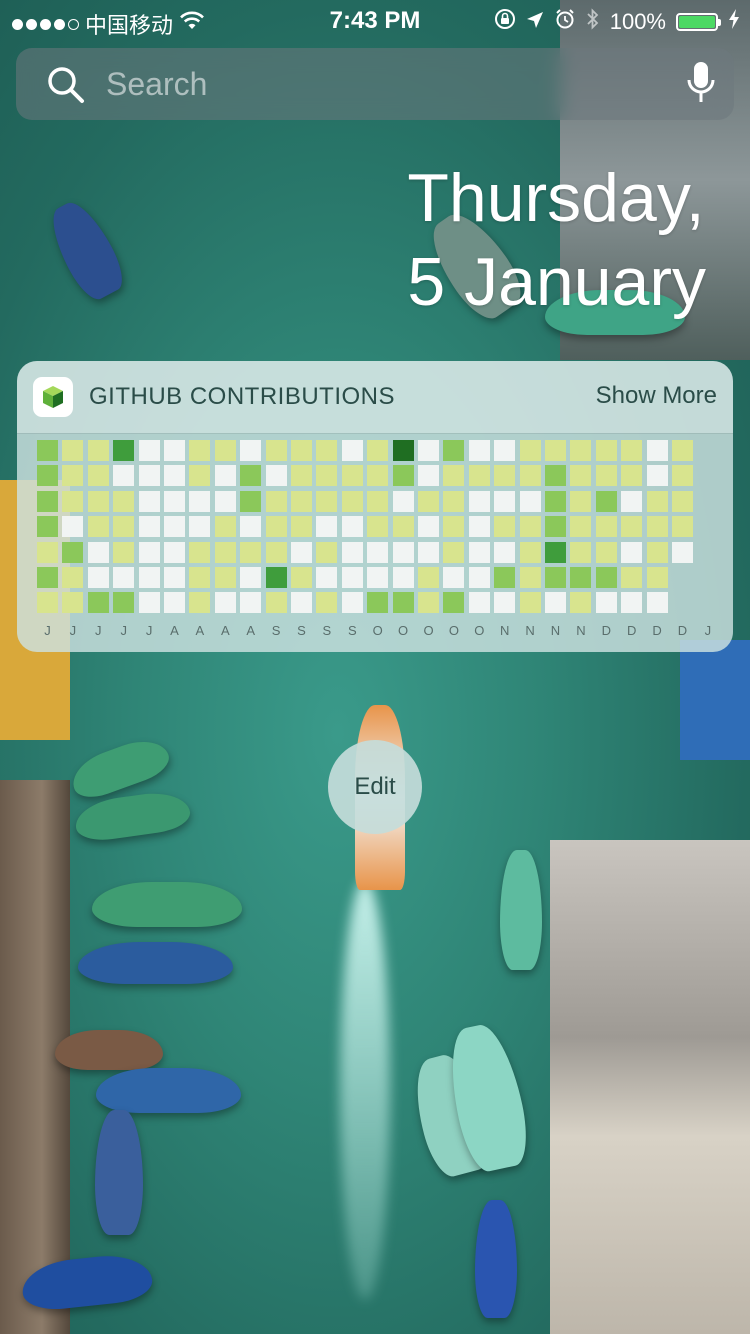  What do you see at coordinates (565, 22) in the screenshot?
I see `alarm-icon` at bounding box center [565, 22].